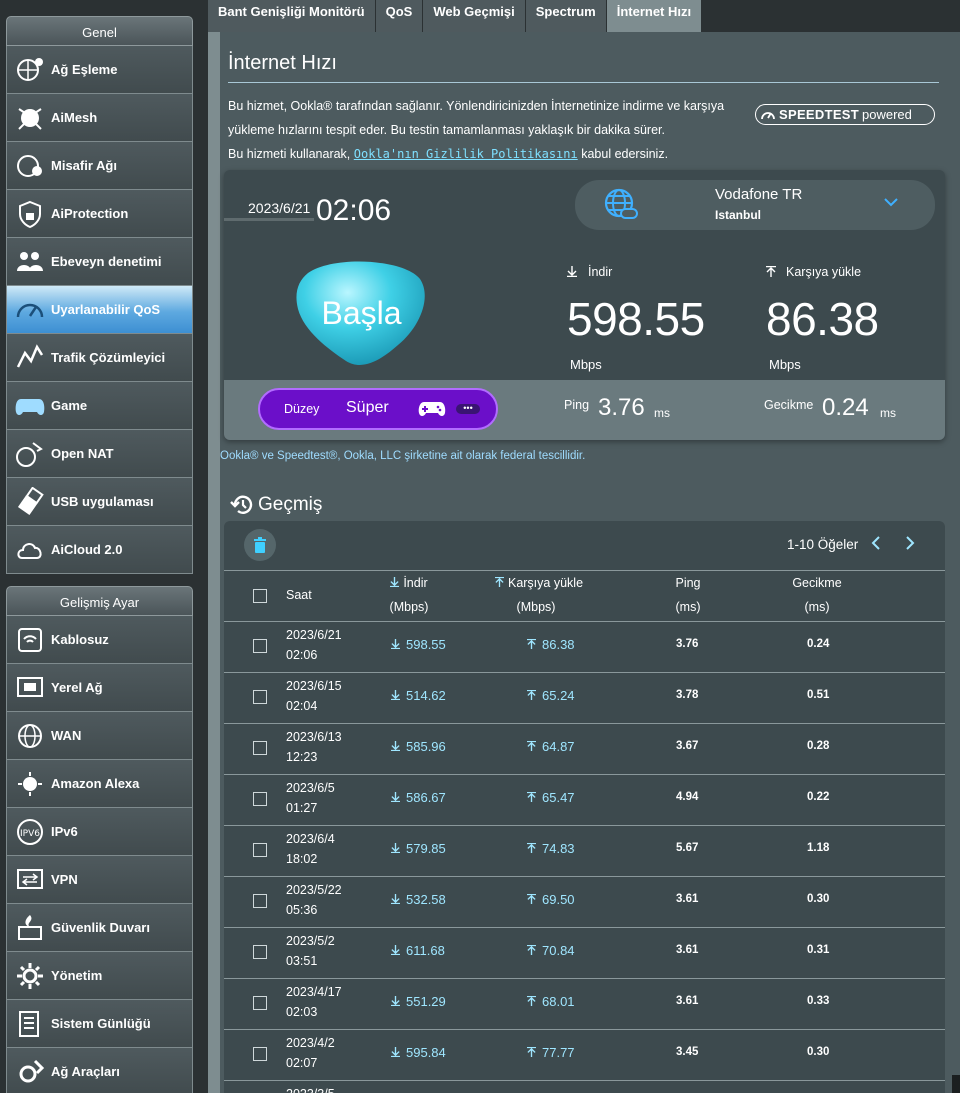  What do you see at coordinates (558, 797) in the screenshot?
I see `row-upload-value: 65.47` at bounding box center [558, 797].